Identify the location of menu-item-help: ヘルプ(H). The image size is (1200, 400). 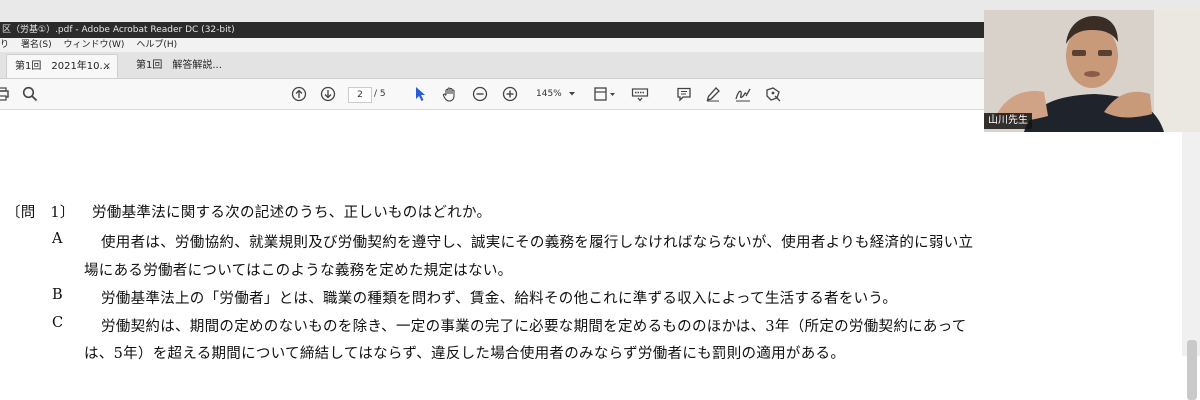
(156, 45).